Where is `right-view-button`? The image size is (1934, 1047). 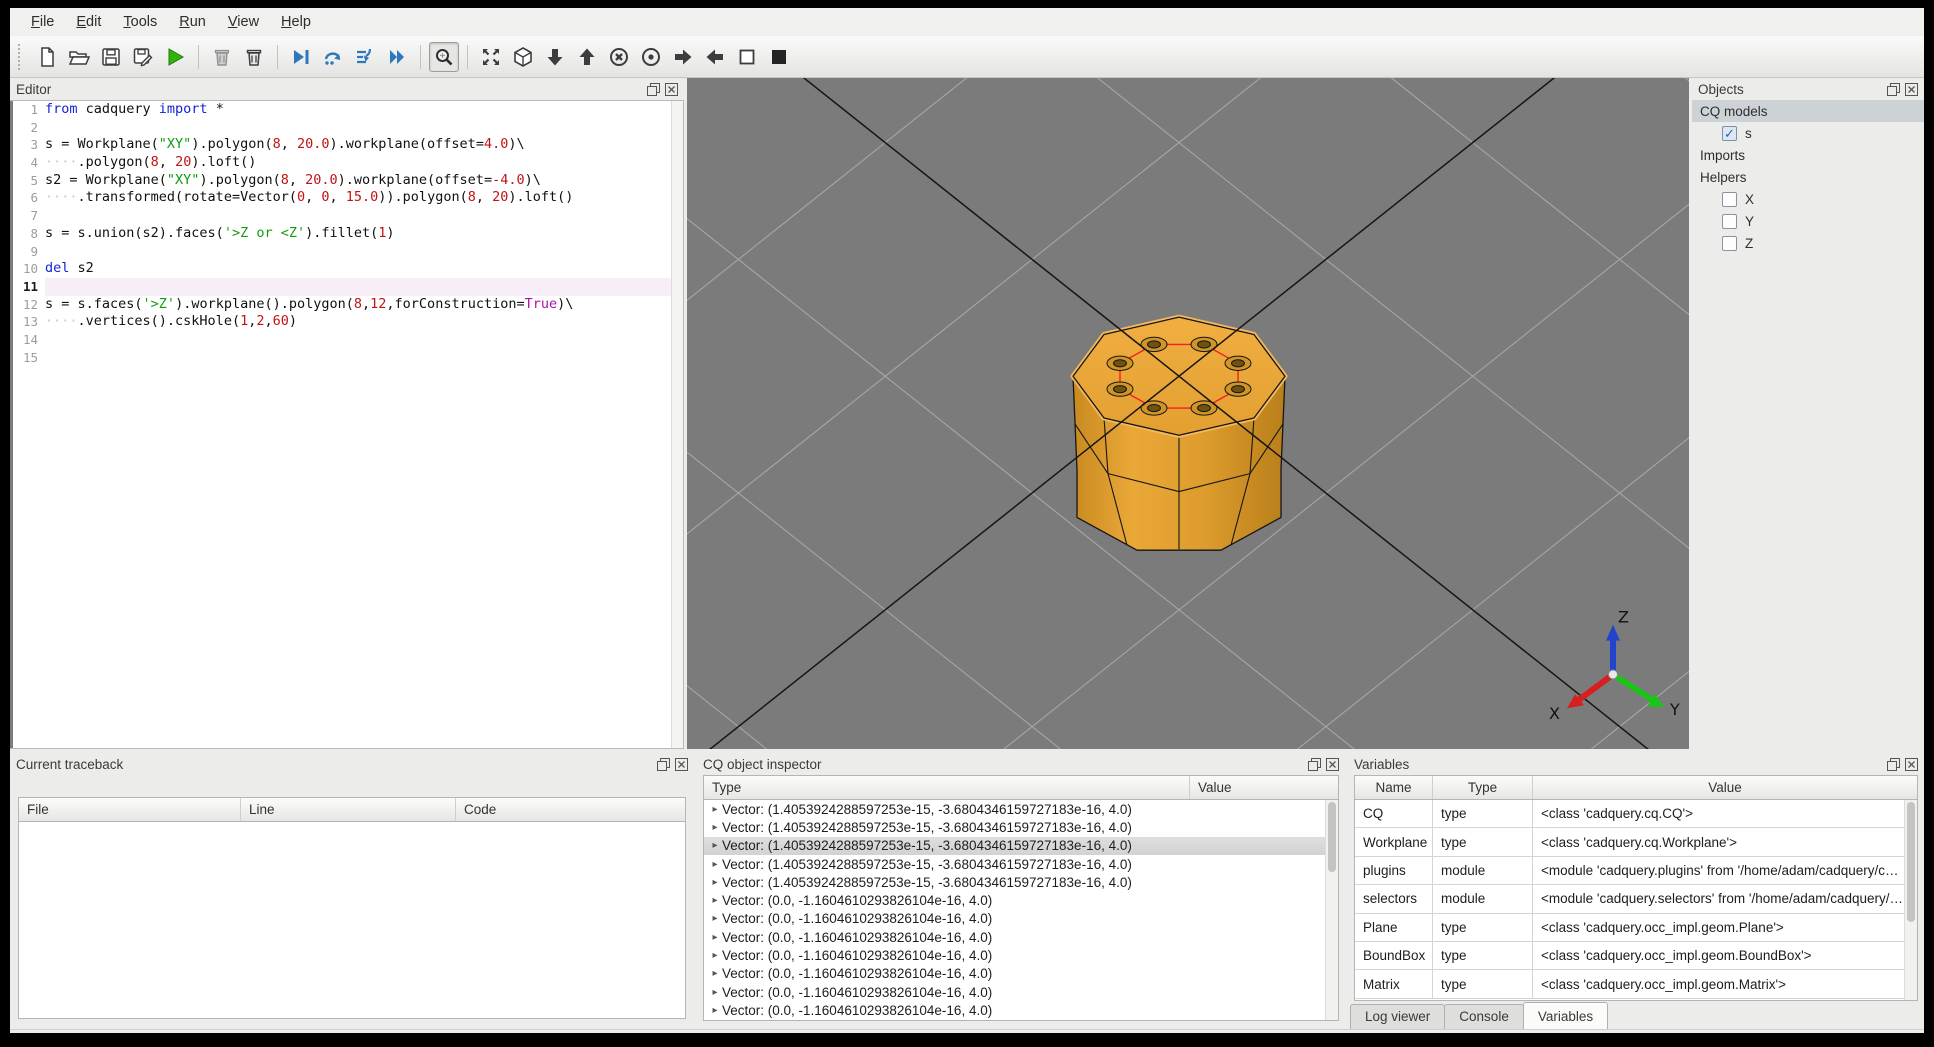 right-view-button is located at coordinates (715, 57).